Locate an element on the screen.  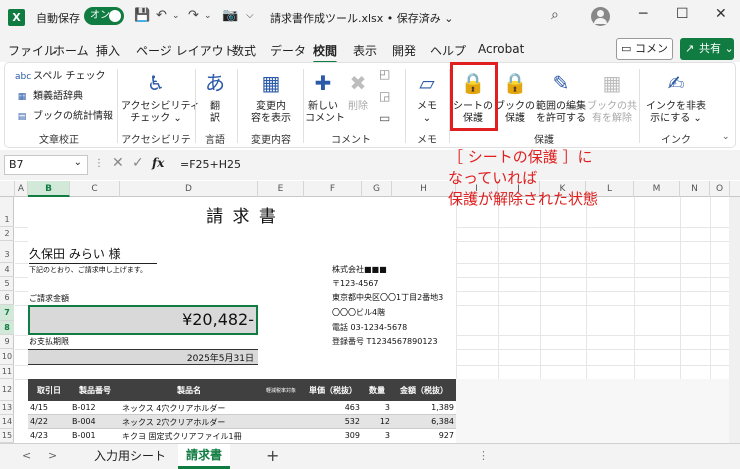
autosave-toggle: オン is located at coordinates (104, 16).